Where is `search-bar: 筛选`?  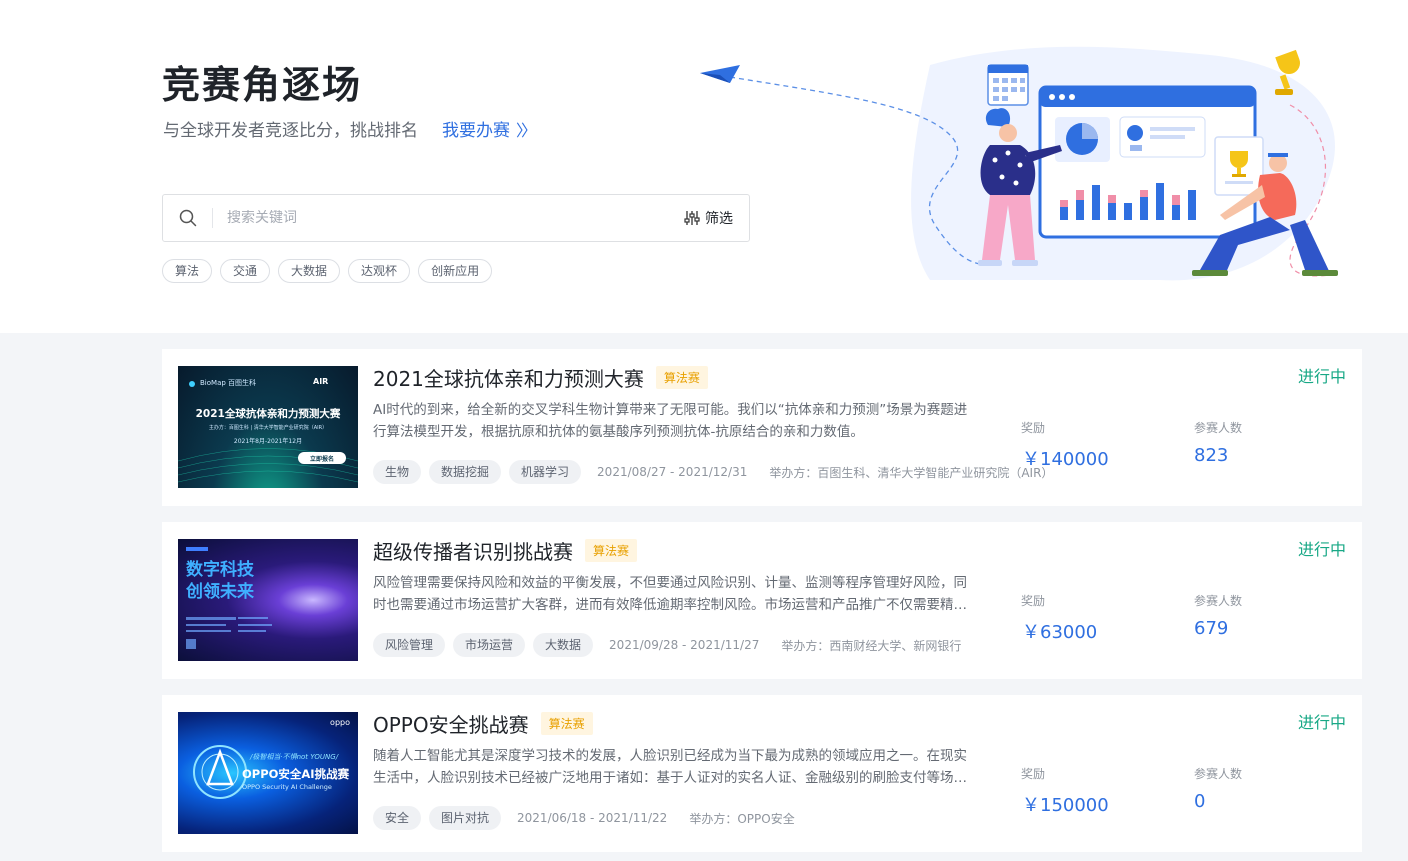
search-bar: 筛选 is located at coordinates (456, 218).